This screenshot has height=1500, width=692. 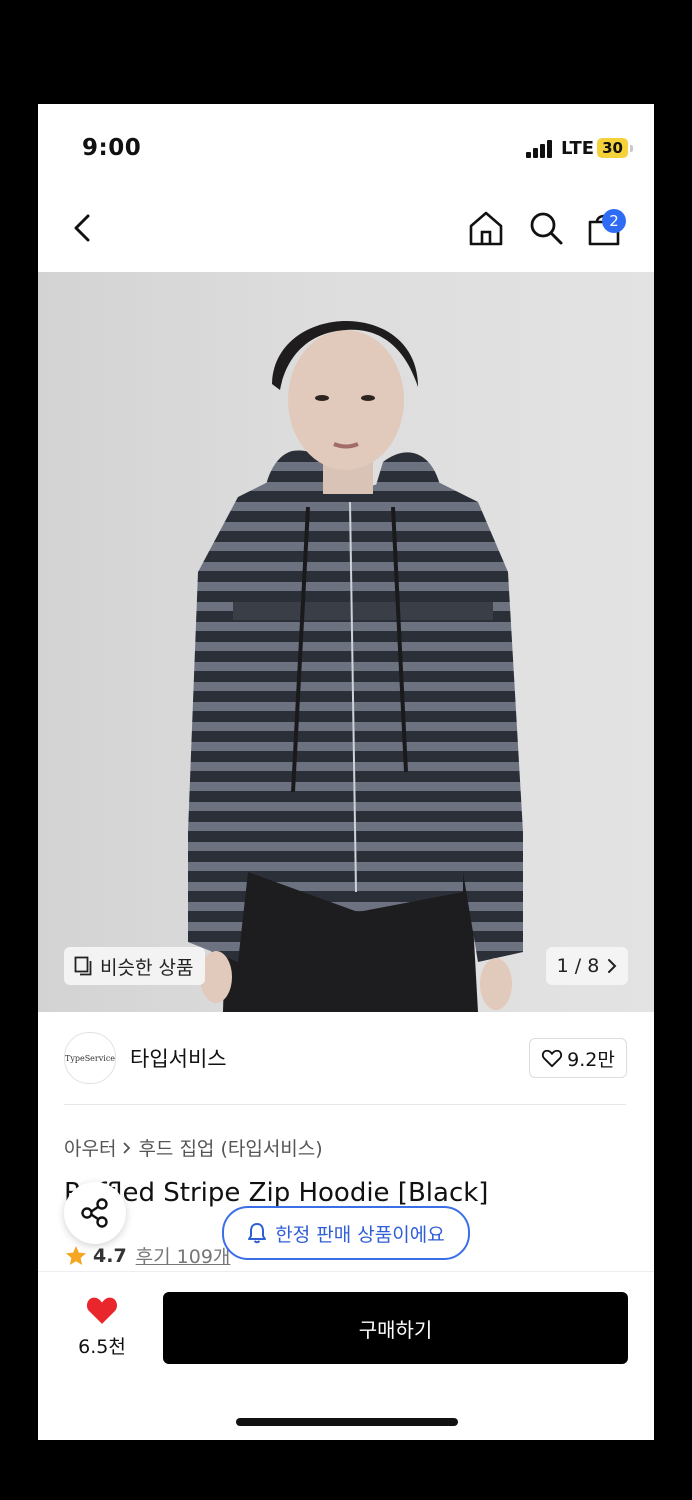 I want to click on back-arrow-icon, so click(x=83, y=228).